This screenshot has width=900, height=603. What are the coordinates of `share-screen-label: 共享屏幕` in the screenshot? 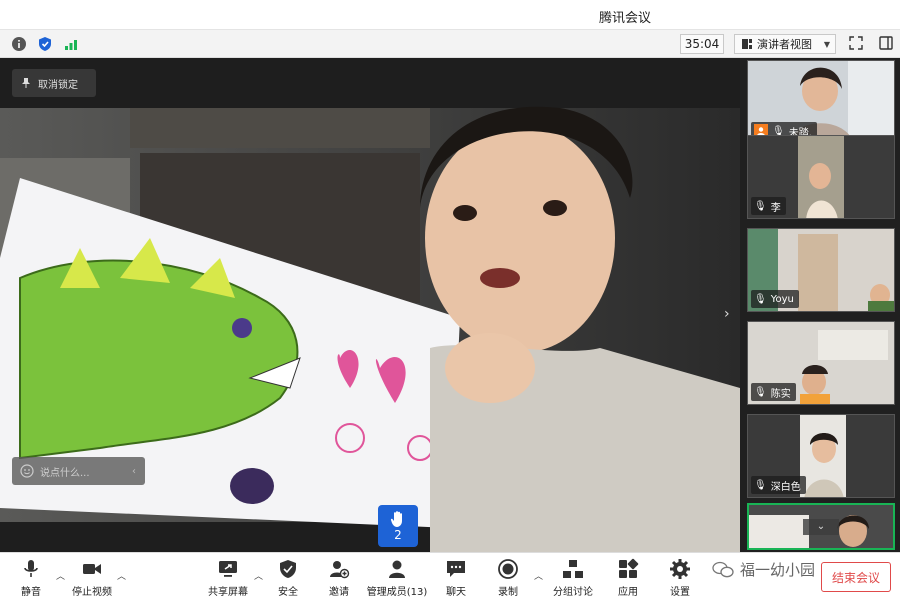 It's located at (228, 592).